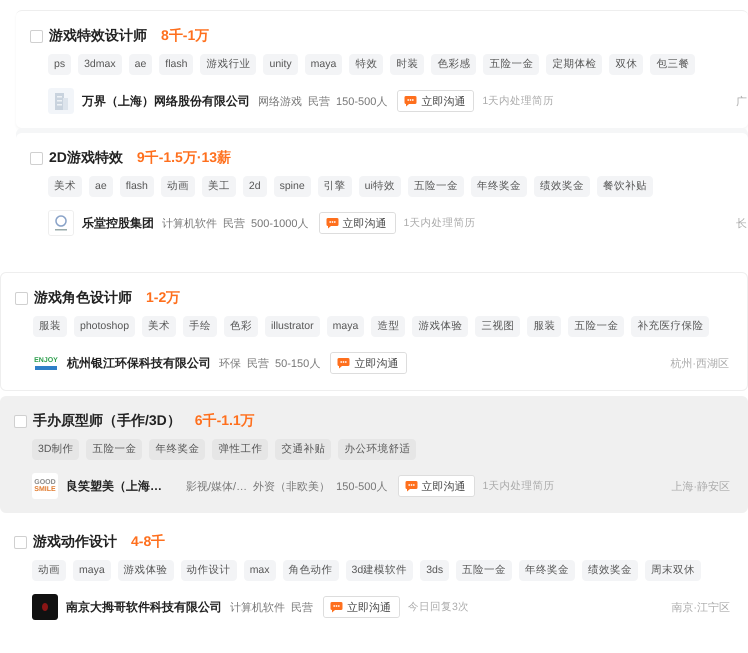  I want to click on job-title: 游戏角色设计师, so click(83, 298).